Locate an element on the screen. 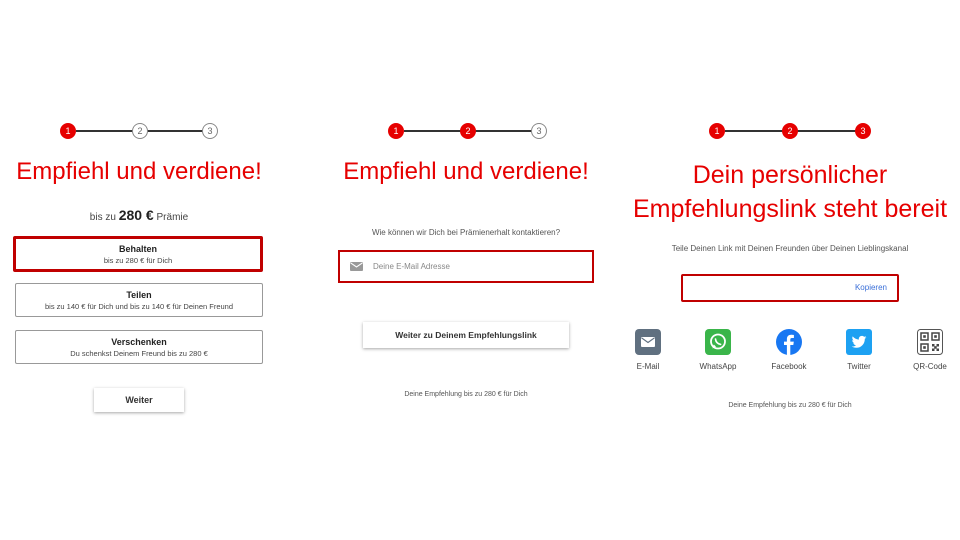  option-subtitle: Du schenkst Deinem Freund bis zu 280 € is located at coordinates (139, 353).